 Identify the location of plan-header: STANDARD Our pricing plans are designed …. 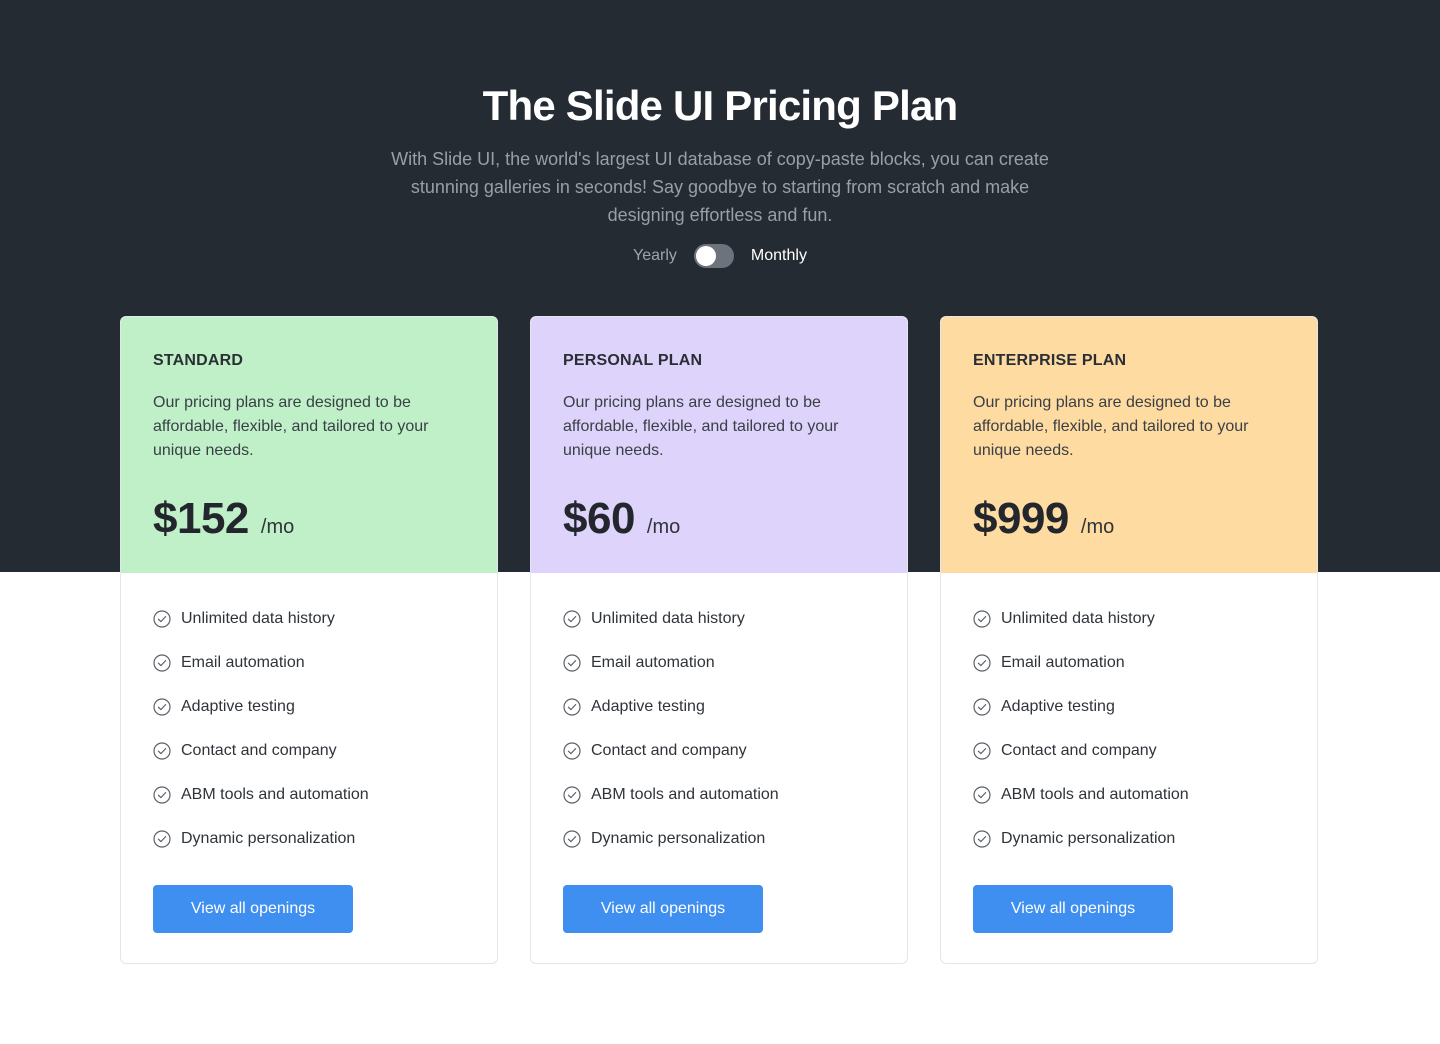
(309, 445).